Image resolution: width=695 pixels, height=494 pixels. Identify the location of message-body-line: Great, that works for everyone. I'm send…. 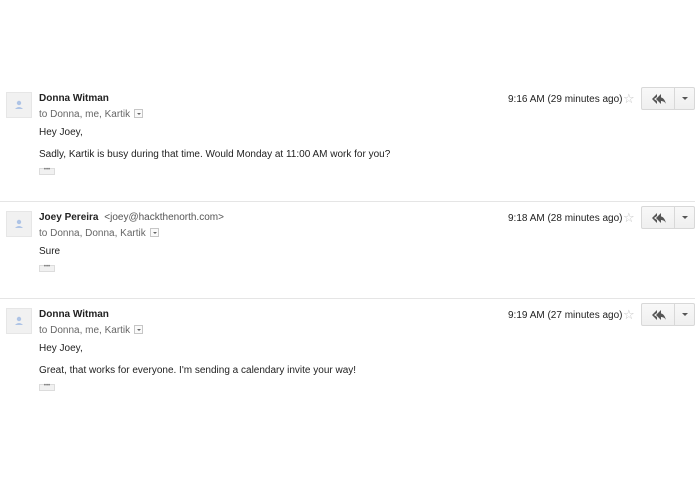
(198, 370).